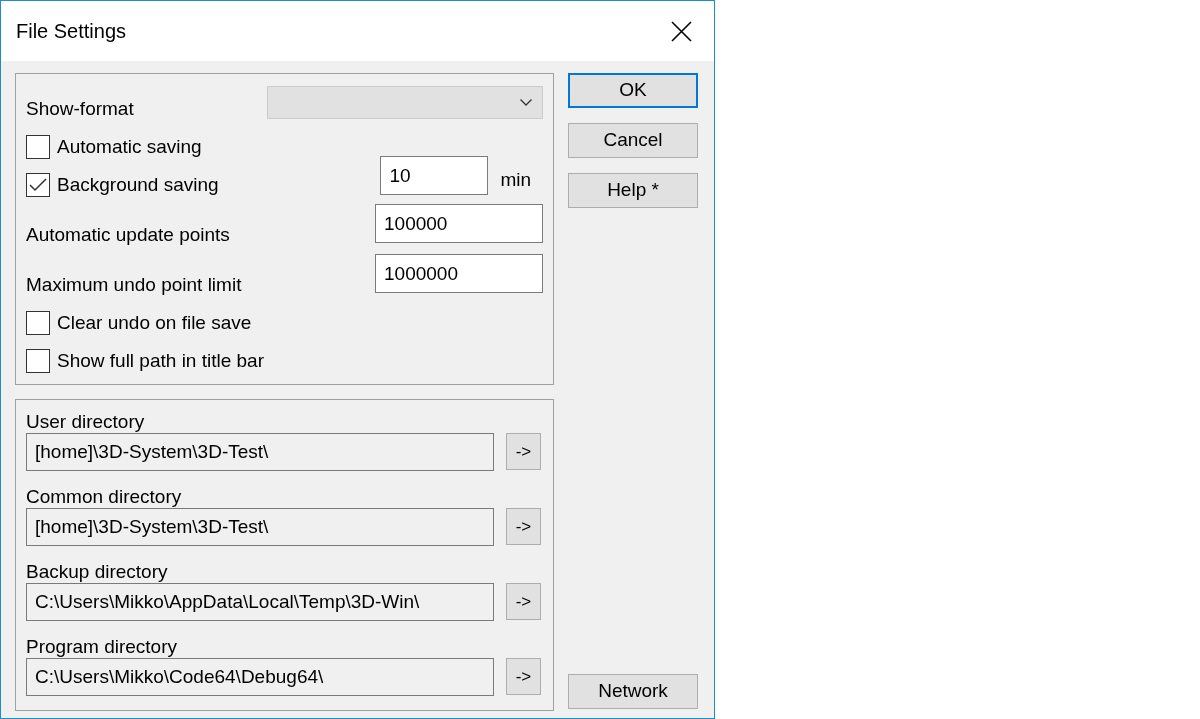 This screenshot has height=719, width=1200. I want to click on number-field: 10, so click(434, 175).